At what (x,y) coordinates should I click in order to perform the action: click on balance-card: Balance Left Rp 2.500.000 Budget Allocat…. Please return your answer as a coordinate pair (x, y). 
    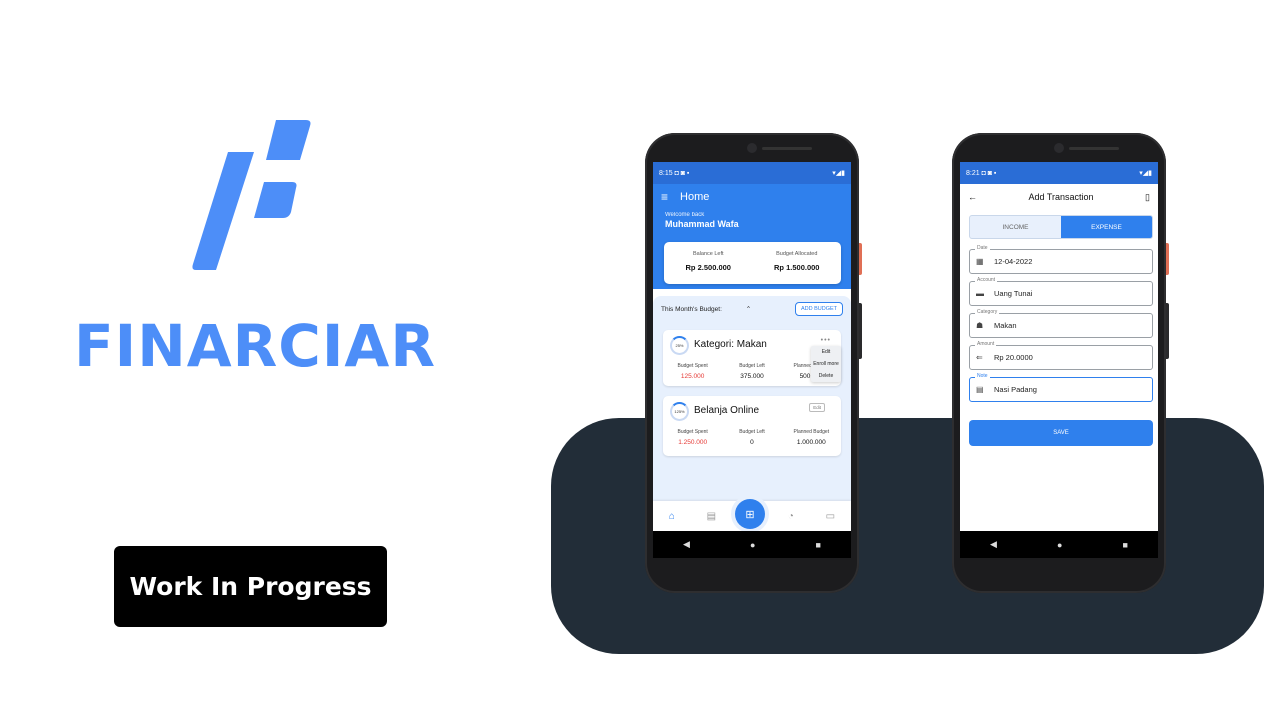
    Looking at the image, I should click on (752, 263).